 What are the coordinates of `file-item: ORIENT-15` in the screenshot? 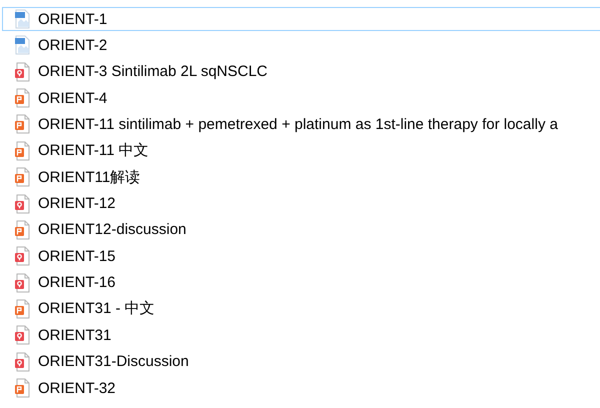 It's located at (301, 256).